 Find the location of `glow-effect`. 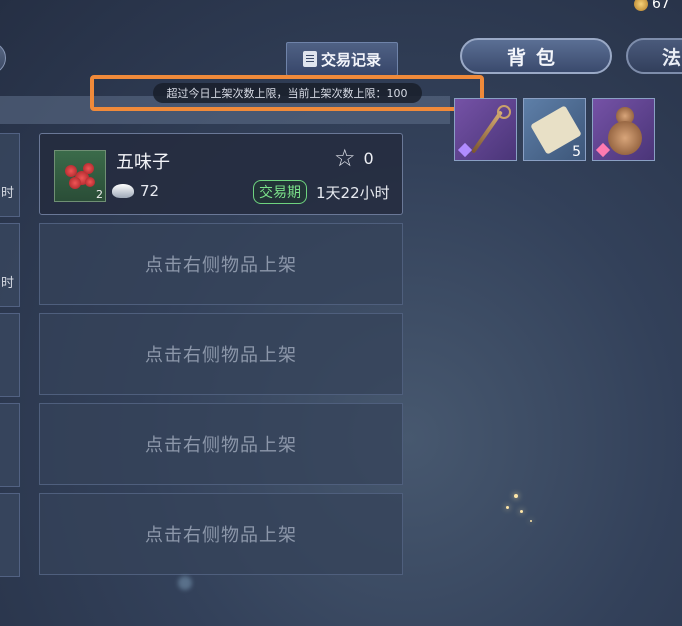

glow-effect is located at coordinates (185, 583).